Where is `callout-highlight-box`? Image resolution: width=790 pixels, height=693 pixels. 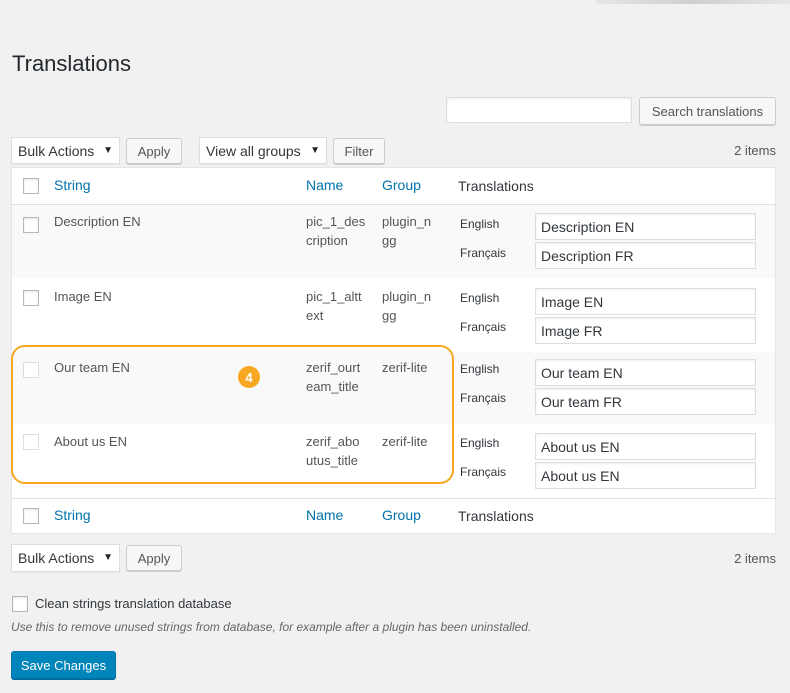
callout-highlight-box is located at coordinates (232, 414).